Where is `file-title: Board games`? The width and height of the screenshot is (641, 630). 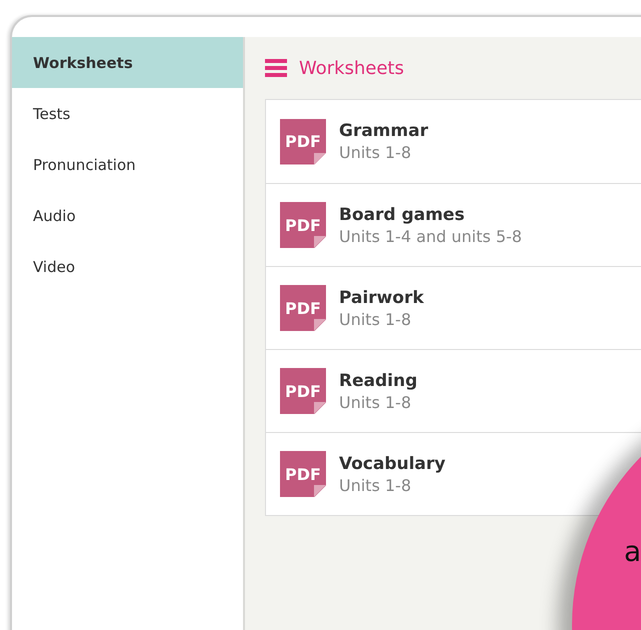
file-title: Board games is located at coordinates (402, 214).